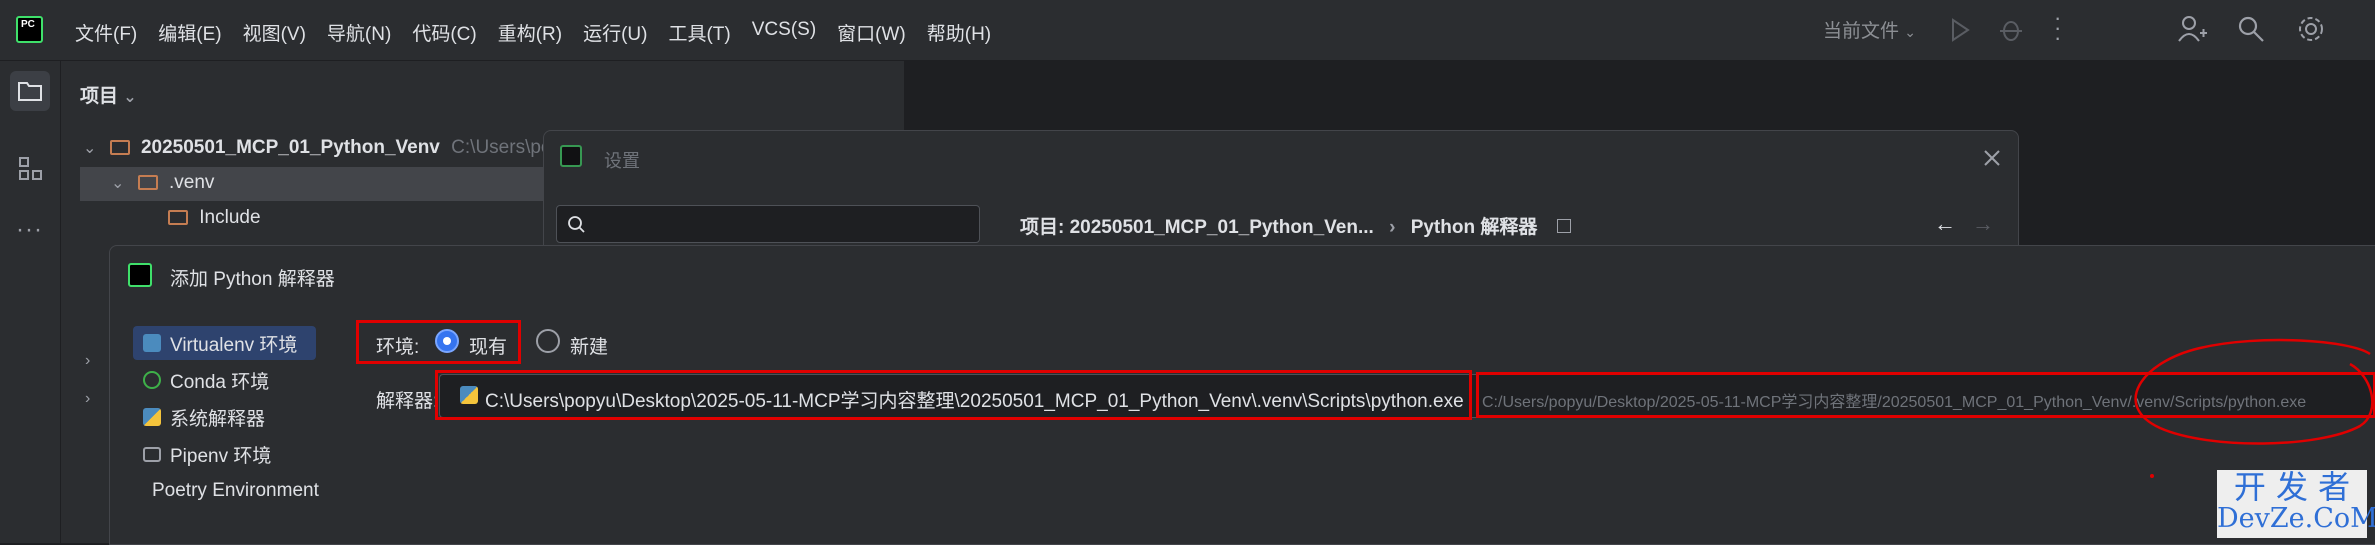 This screenshot has height=545, width=2375. I want to click on watermark-line2: DevZe.CoM, so click(2296, 518).